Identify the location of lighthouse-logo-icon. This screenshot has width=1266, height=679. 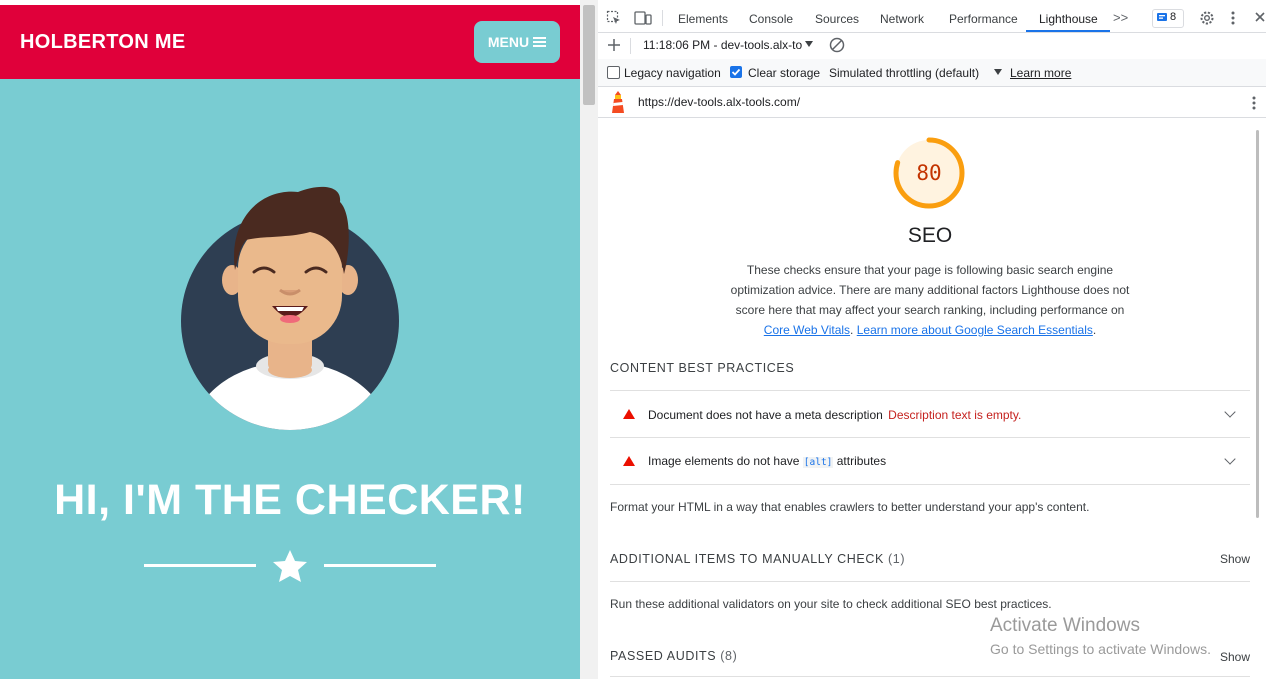
(618, 102).